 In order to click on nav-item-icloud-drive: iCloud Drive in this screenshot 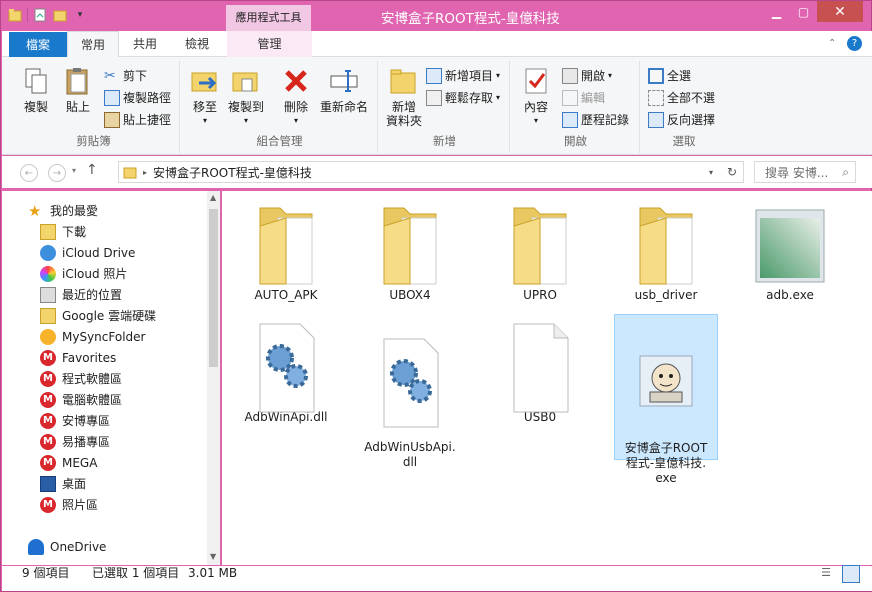, I will do `click(87, 252)`.